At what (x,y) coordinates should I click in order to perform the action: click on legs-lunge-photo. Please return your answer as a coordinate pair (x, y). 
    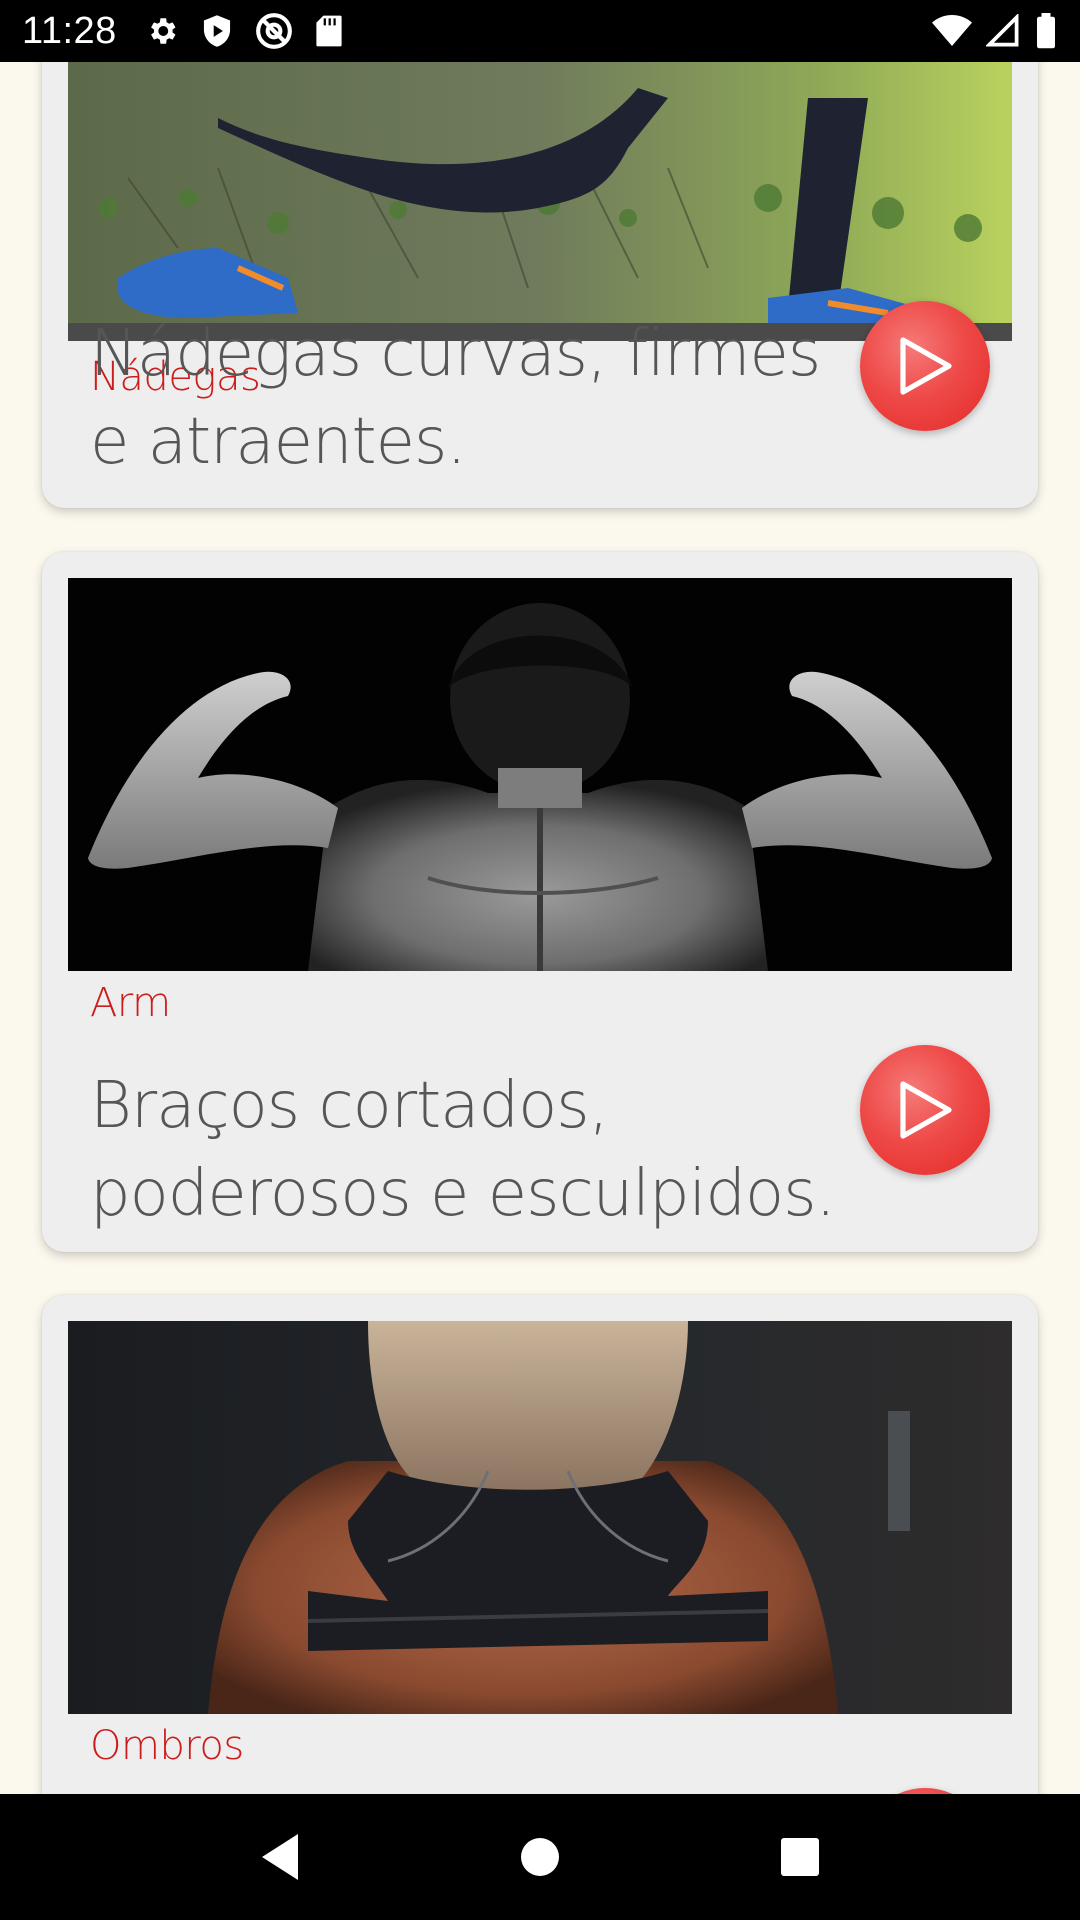
    Looking at the image, I should click on (540, 201).